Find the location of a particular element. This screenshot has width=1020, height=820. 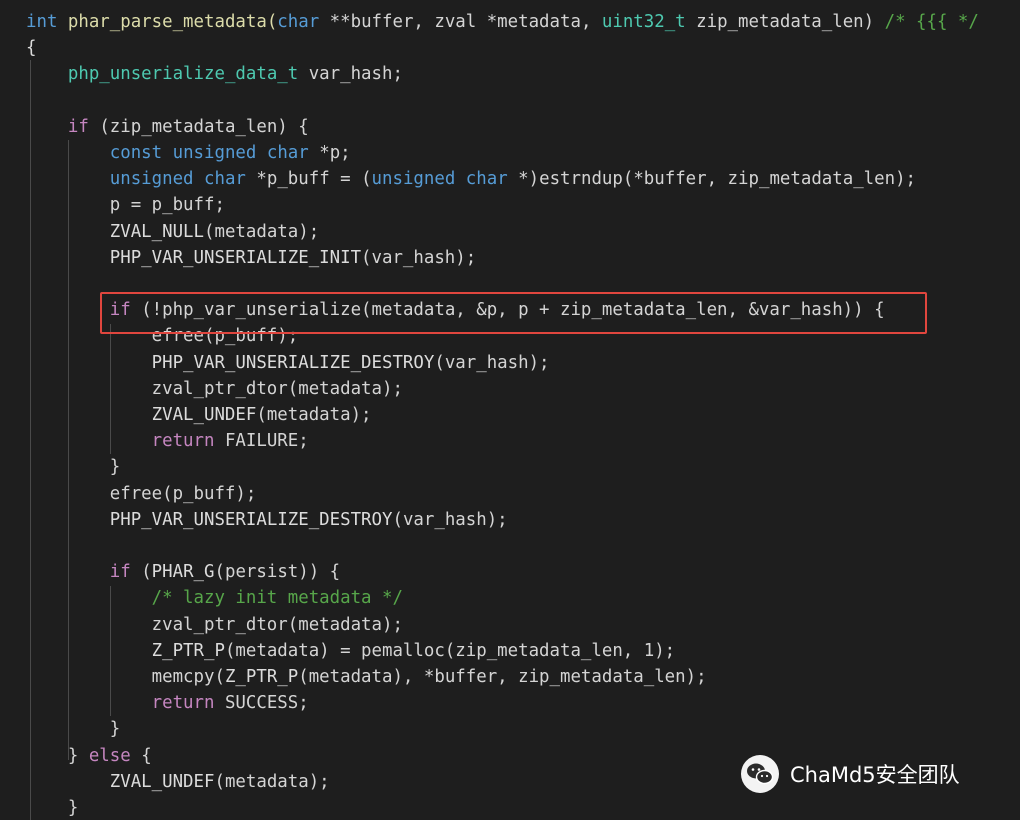

watermark: ChaMd5安全团队 is located at coordinates (850, 774).